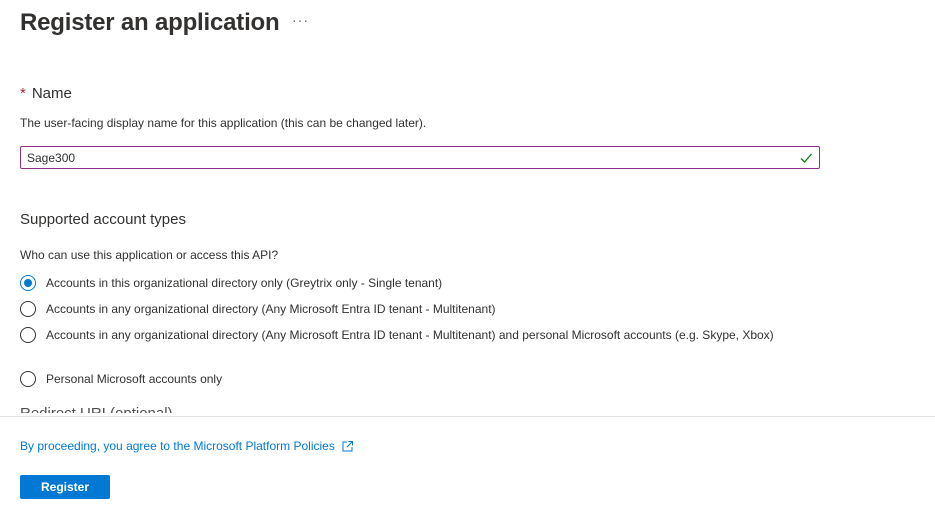  I want to click on radio-label: Personal Microsoft accounts only, so click(134, 379).